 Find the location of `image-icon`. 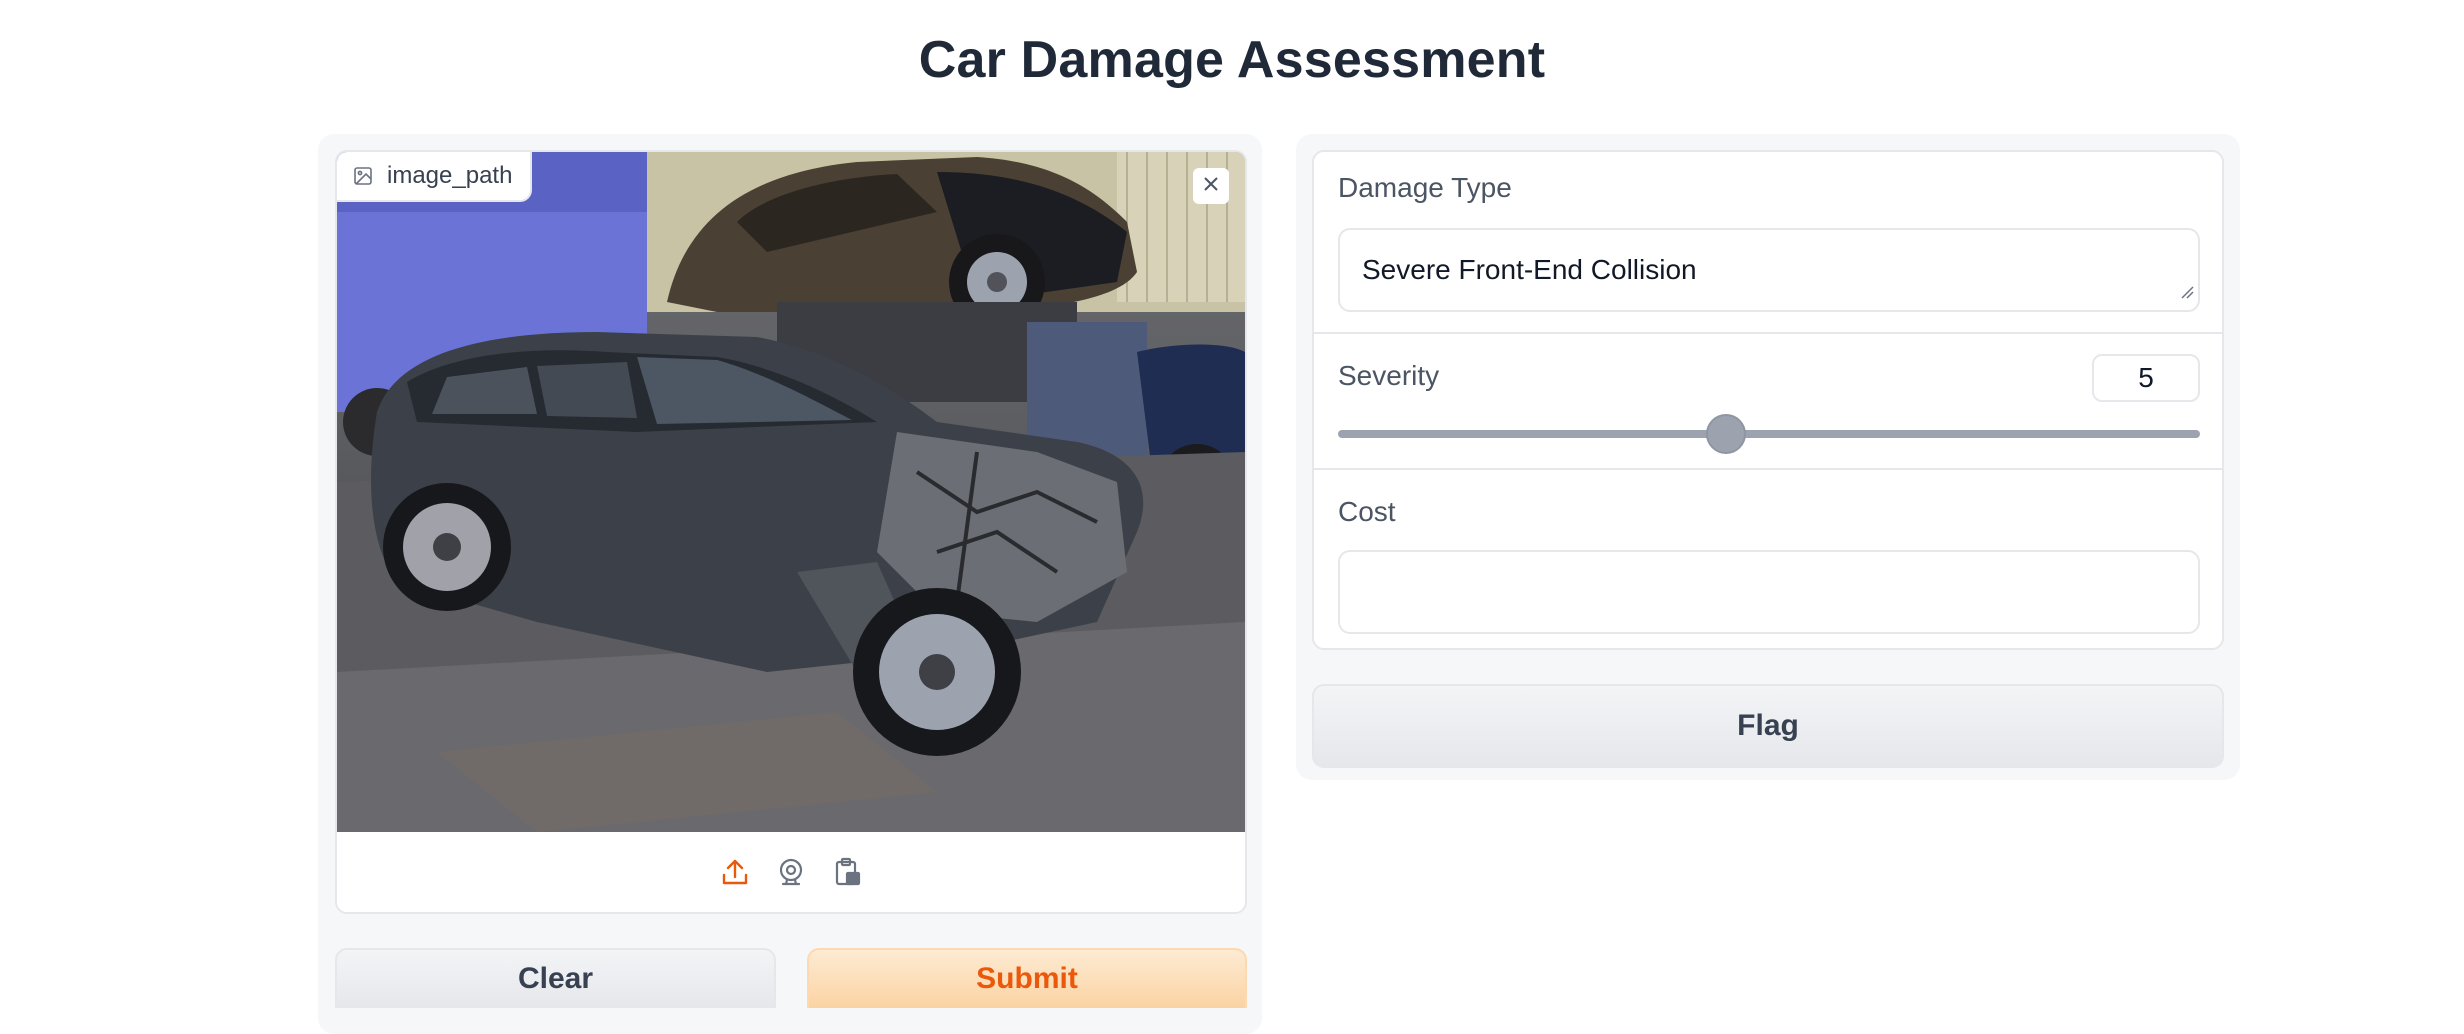

image-icon is located at coordinates (363, 176).